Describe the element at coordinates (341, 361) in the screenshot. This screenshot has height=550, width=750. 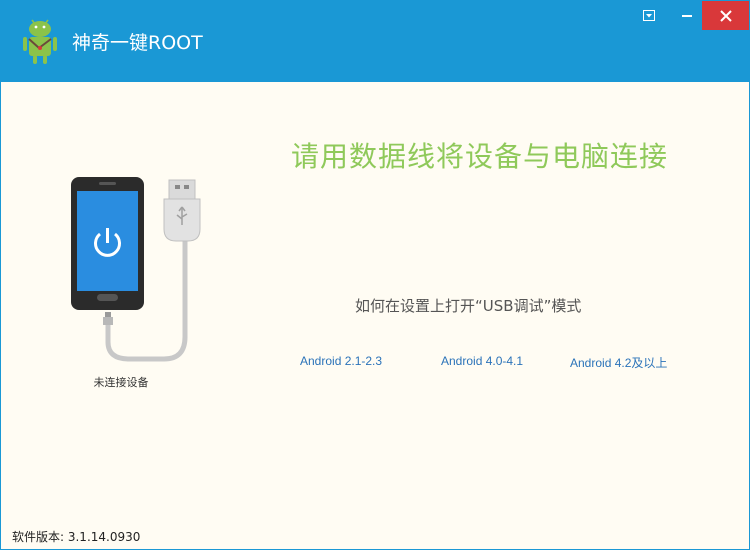
I see `android-2-1-link: Android 2.1-2.3` at that location.